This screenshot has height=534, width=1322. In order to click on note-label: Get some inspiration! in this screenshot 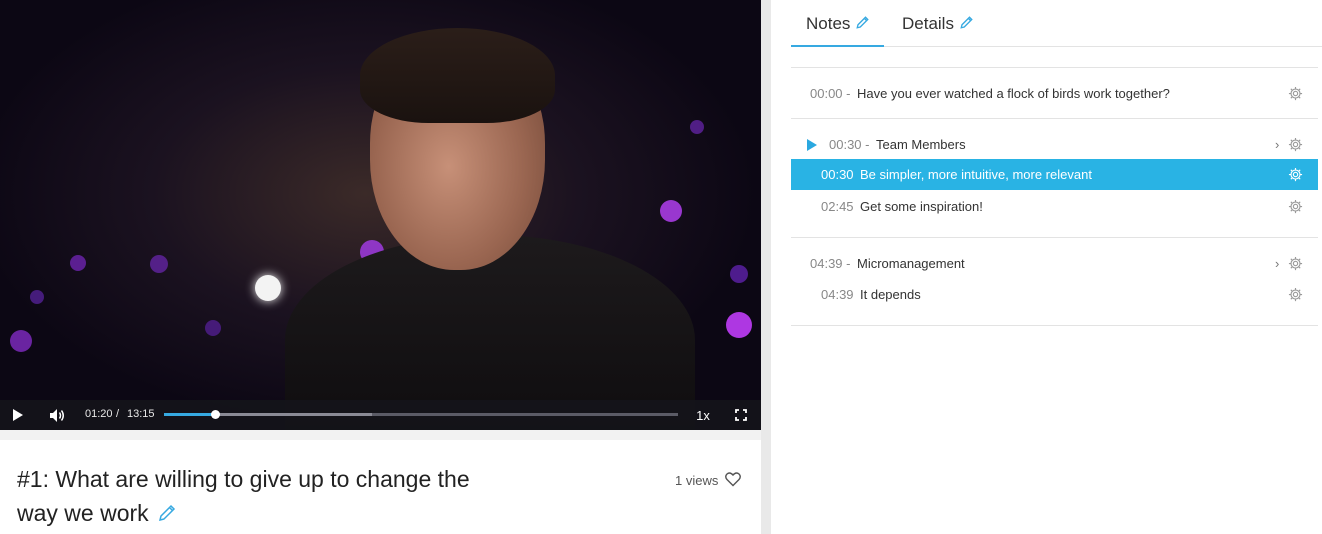, I will do `click(921, 206)`.